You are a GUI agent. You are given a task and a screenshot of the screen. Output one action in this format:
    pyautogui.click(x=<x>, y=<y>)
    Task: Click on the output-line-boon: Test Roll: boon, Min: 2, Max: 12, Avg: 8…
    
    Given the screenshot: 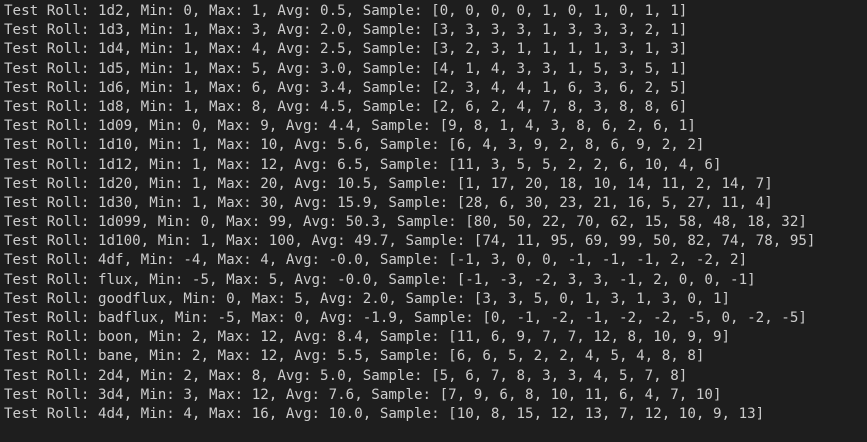 What is the action you would take?
    pyautogui.click(x=367, y=337)
    